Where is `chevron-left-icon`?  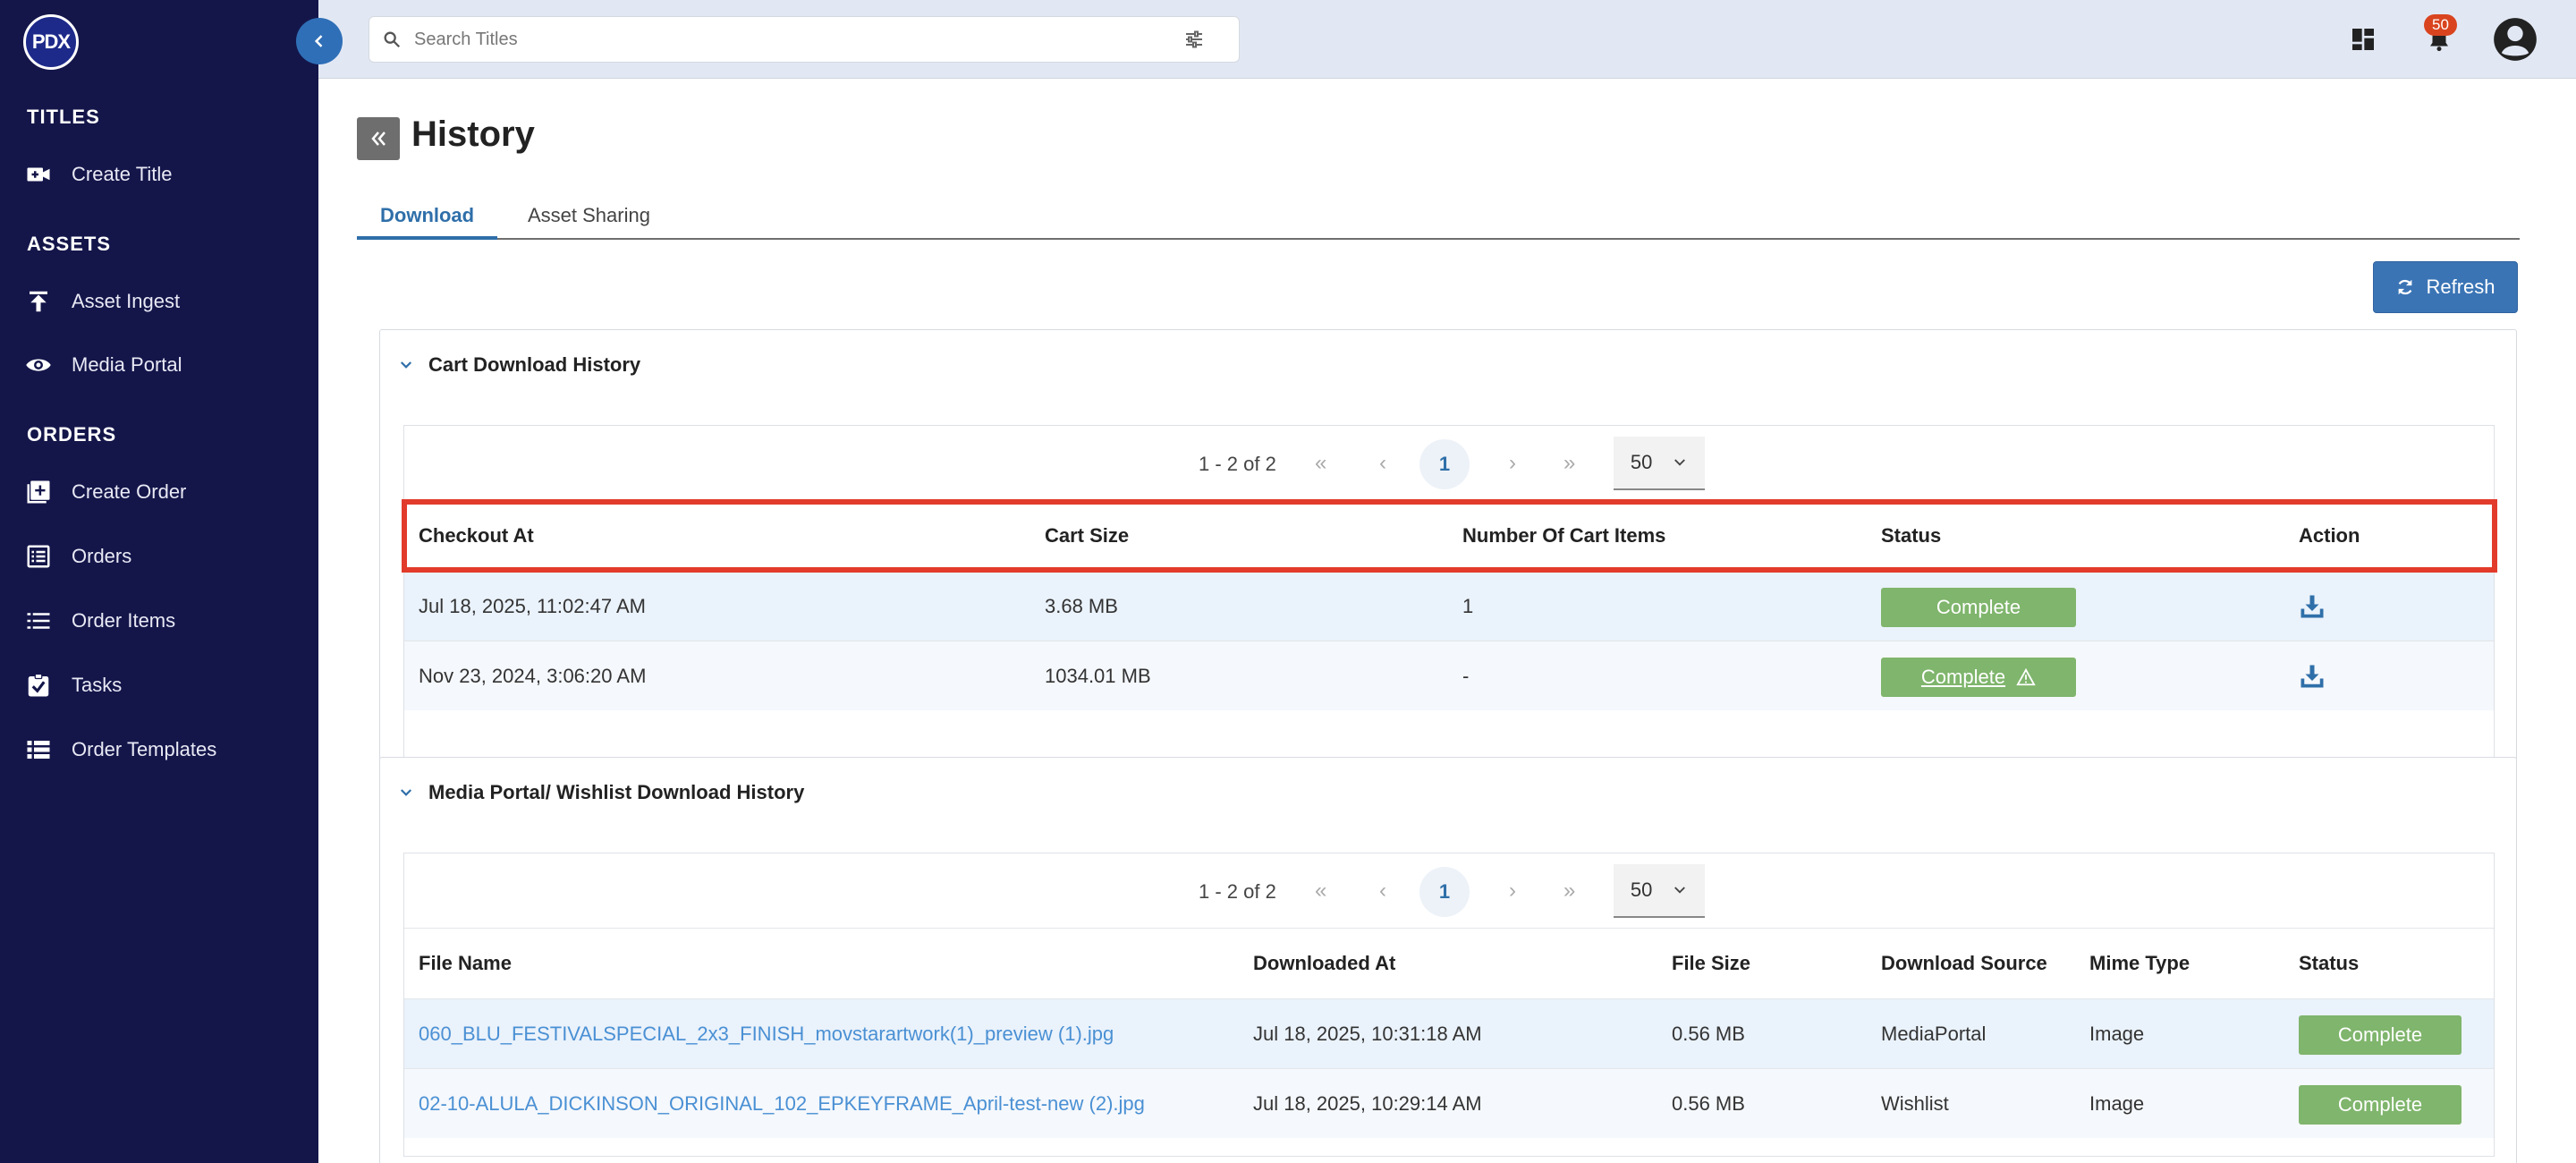
chevron-left-icon is located at coordinates (318, 41).